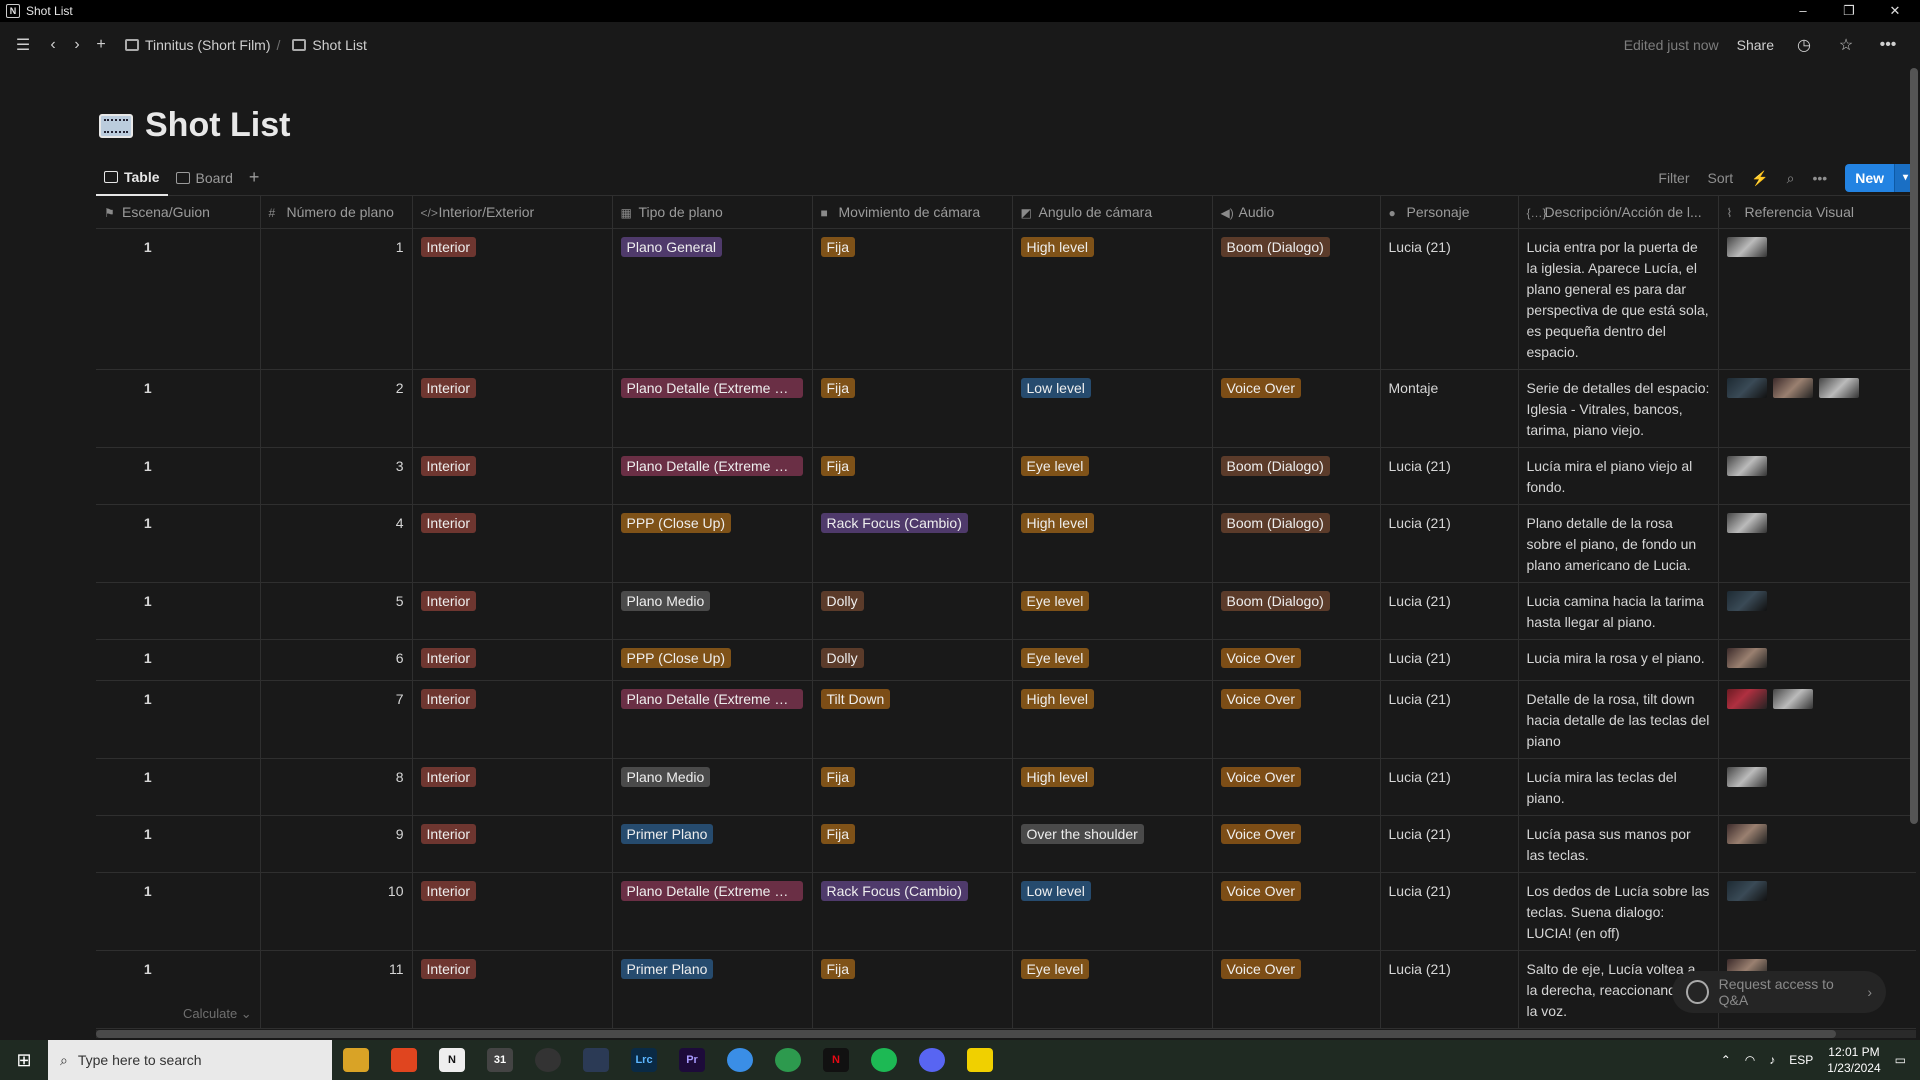 This screenshot has height=1080, width=1920. I want to click on cell-numero: 4, so click(336, 543).